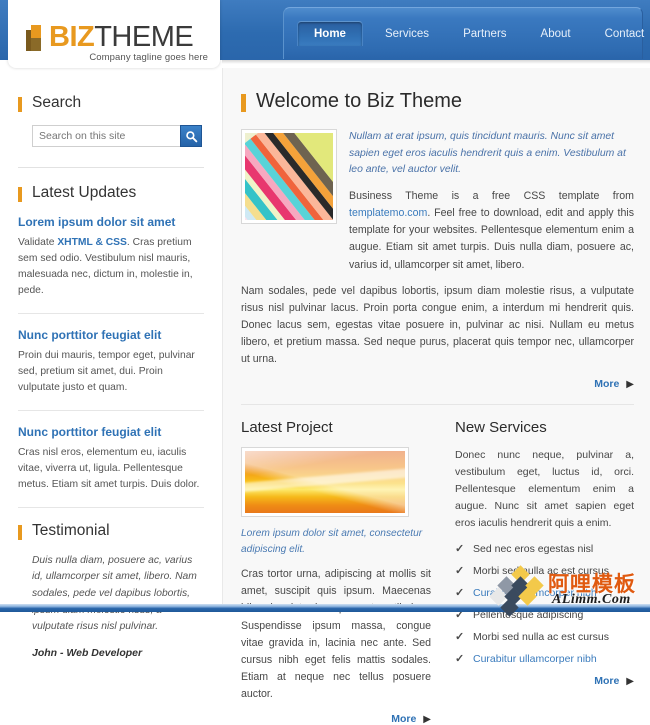  Describe the element at coordinates (501, 428) in the screenshot. I see `new-services-heading: New Services` at that location.